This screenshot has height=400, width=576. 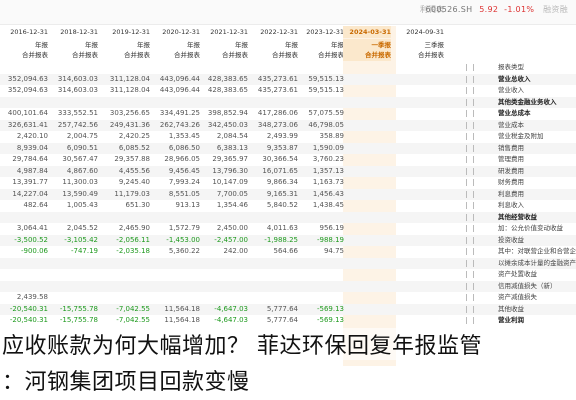 What do you see at coordinates (82, 136) in the screenshot?
I see `table-cell: 2,004.75` at bounding box center [82, 136].